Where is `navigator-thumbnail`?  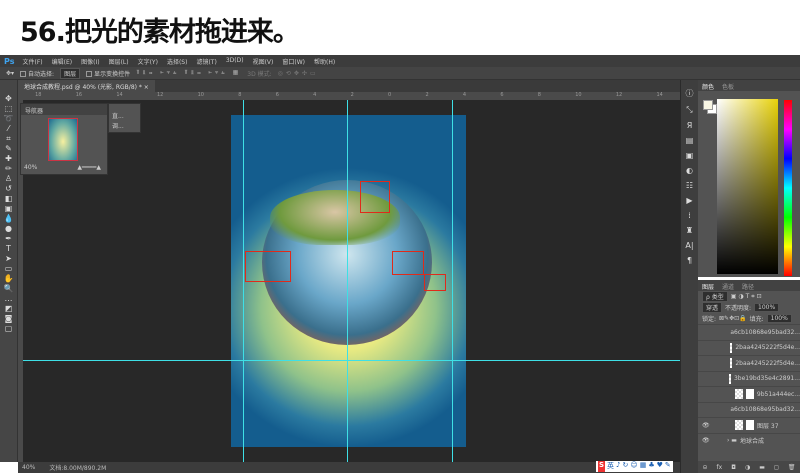 navigator-thumbnail is located at coordinates (63, 139).